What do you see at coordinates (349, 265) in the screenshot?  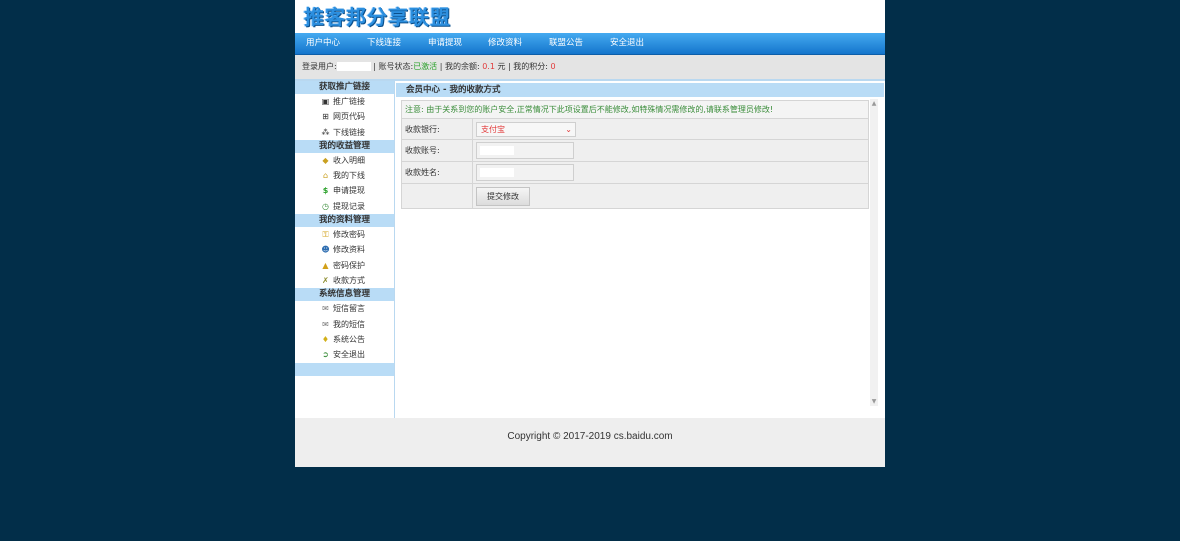 I see `sidebar-item-label: 密码保护` at bounding box center [349, 265].